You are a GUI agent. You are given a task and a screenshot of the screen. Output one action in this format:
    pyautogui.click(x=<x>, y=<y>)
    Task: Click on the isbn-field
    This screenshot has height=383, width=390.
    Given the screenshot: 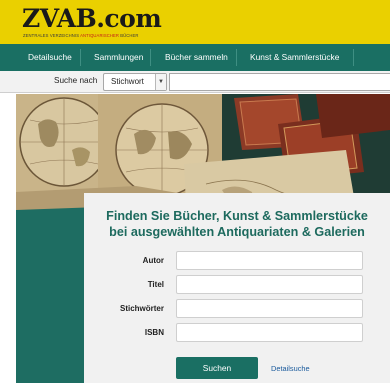 What is the action you would take?
    pyautogui.click(x=269, y=332)
    